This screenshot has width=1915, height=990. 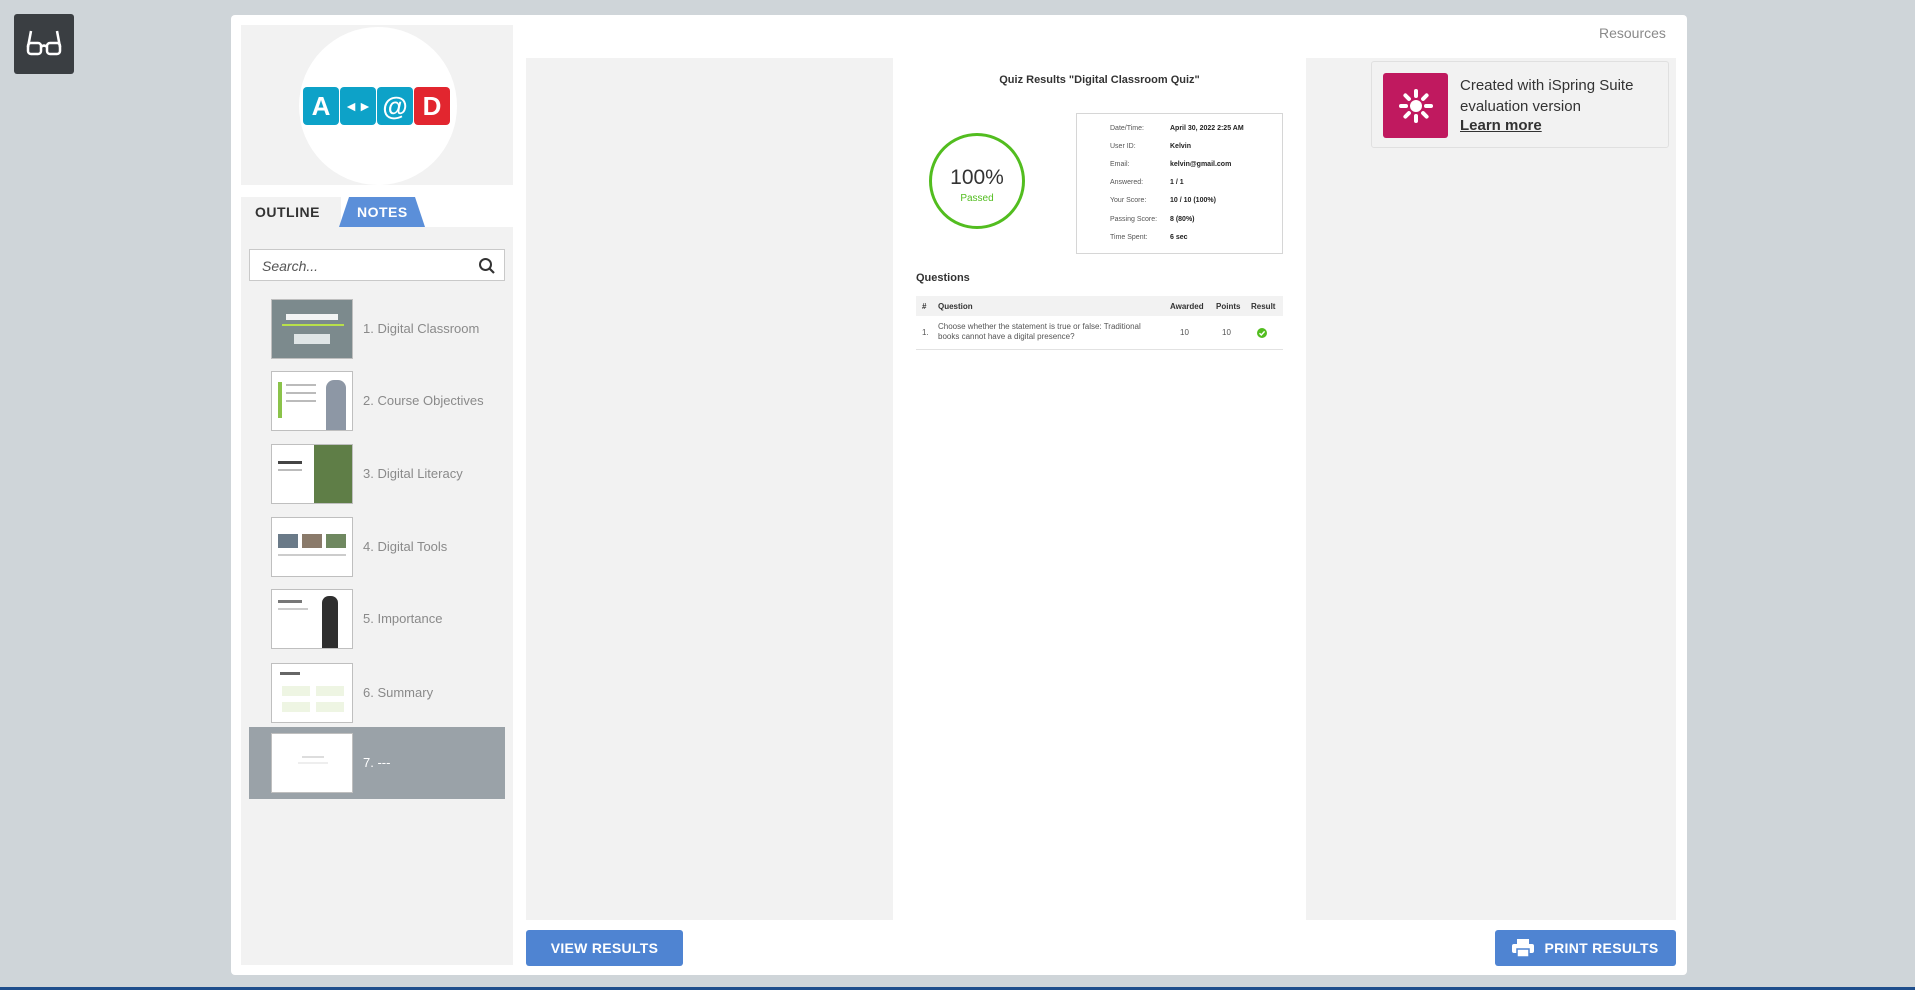 I want to click on detail-label: Time Spent:, so click(x=1129, y=237).